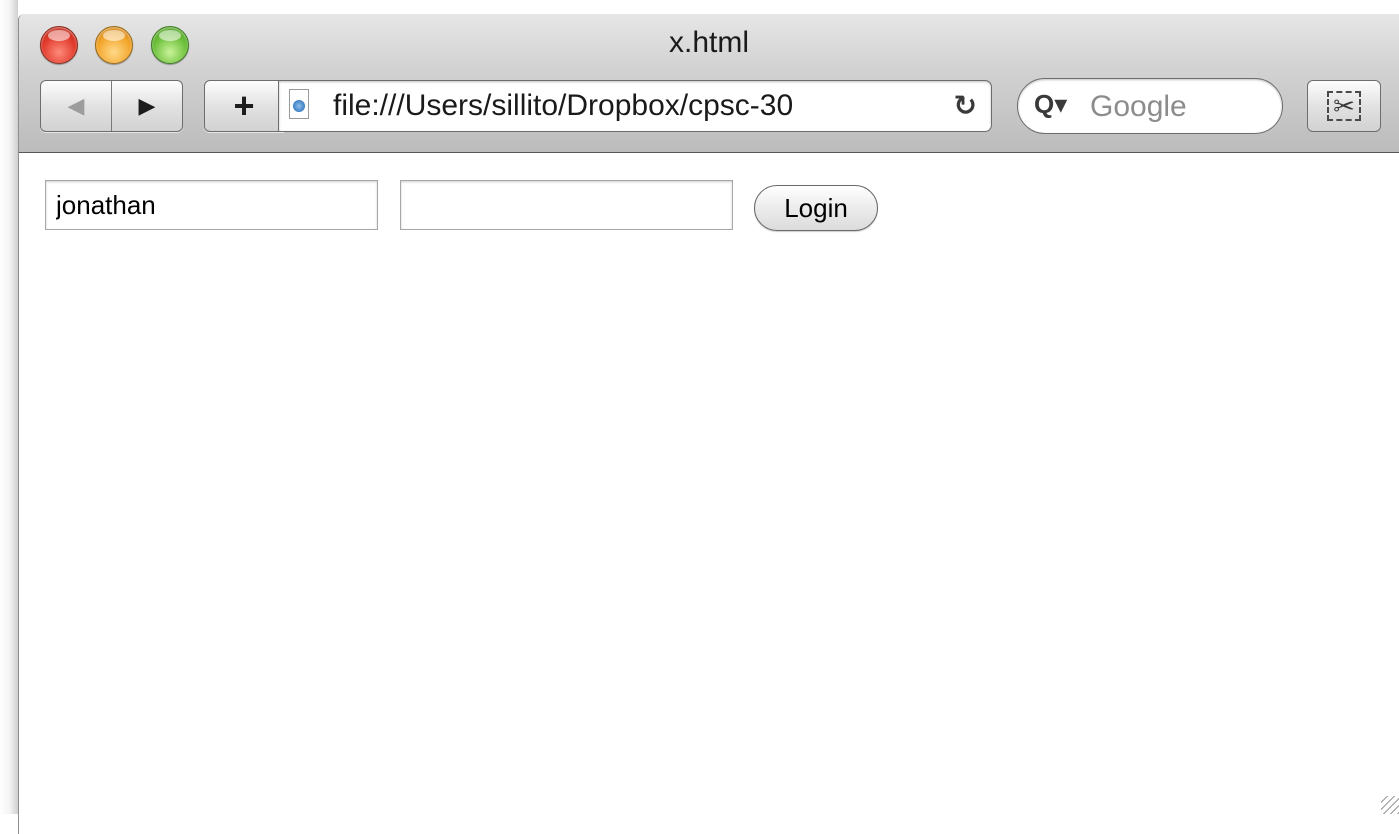  What do you see at coordinates (170, 45) in the screenshot?
I see `zoom-window-button` at bounding box center [170, 45].